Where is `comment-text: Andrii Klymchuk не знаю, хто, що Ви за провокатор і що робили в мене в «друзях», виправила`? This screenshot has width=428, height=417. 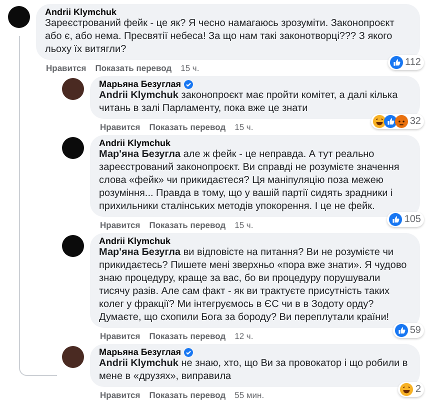 comment-text: Andrii Klymchuk не знаю, хто, що Ви за провокатор і що робили в мене в «друзях», виправила is located at coordinates (254, 370).